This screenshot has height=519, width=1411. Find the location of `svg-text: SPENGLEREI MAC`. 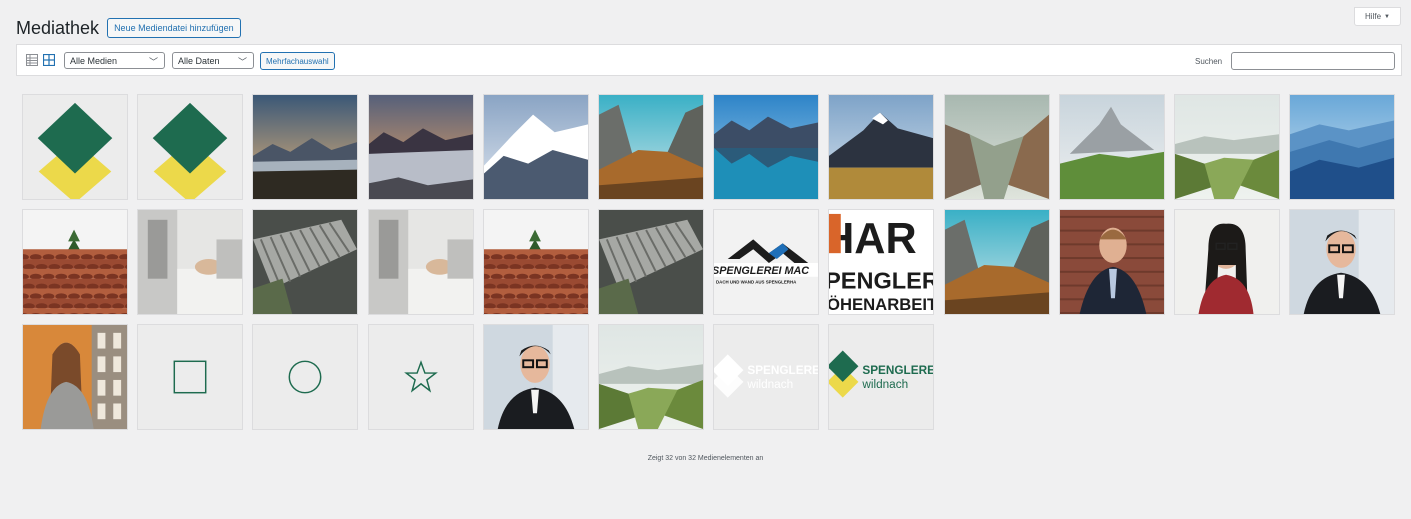

svg-text: SPENGLEREI MAC is located at coordinates (761, 271).